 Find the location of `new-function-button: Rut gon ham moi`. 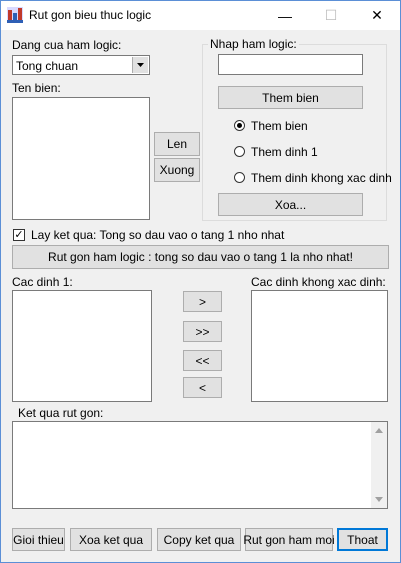

new-function-button: Rut gon ham moi is located at coordinates (289, 539).